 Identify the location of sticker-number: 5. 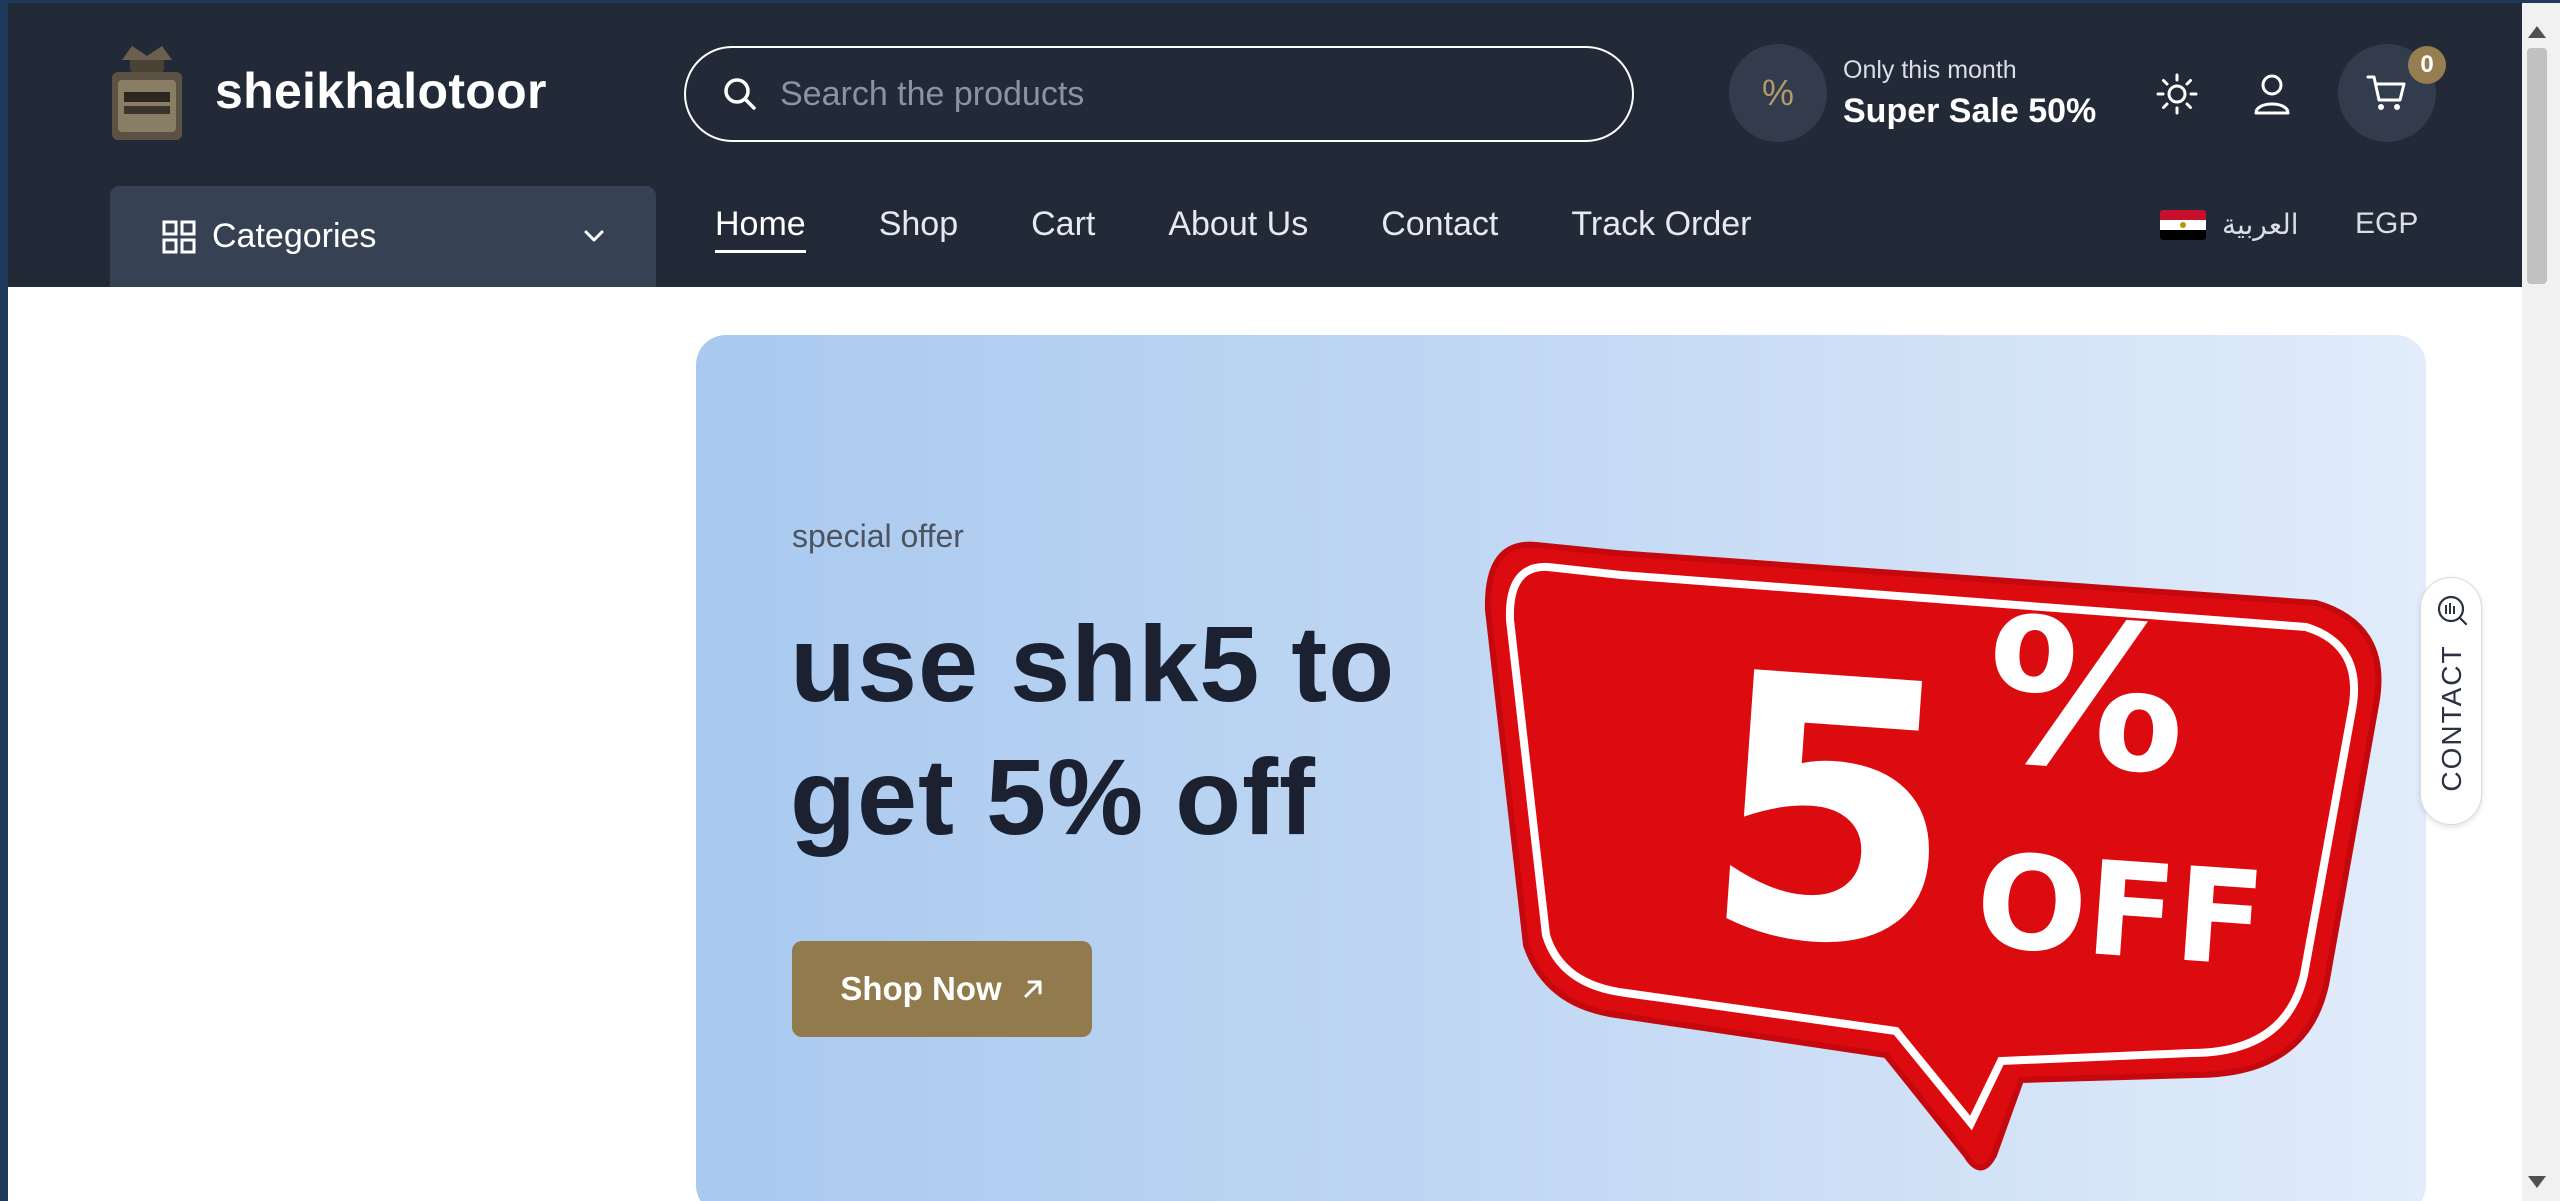
(1831, 812).